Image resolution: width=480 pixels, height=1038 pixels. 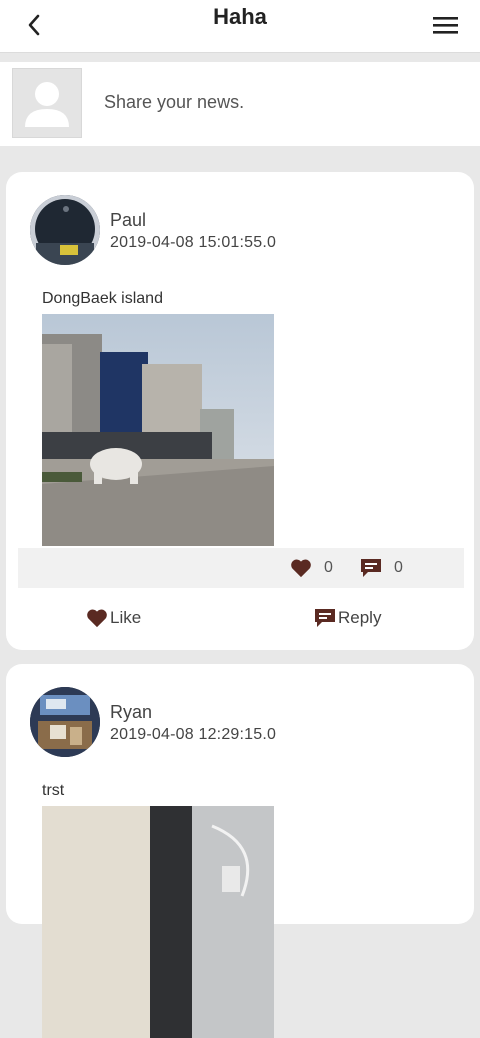 What do you see at coordinates (241, 568) in the screenshot?
I see `post-stats-bar: 0 0` at bounding box center [241, 568].